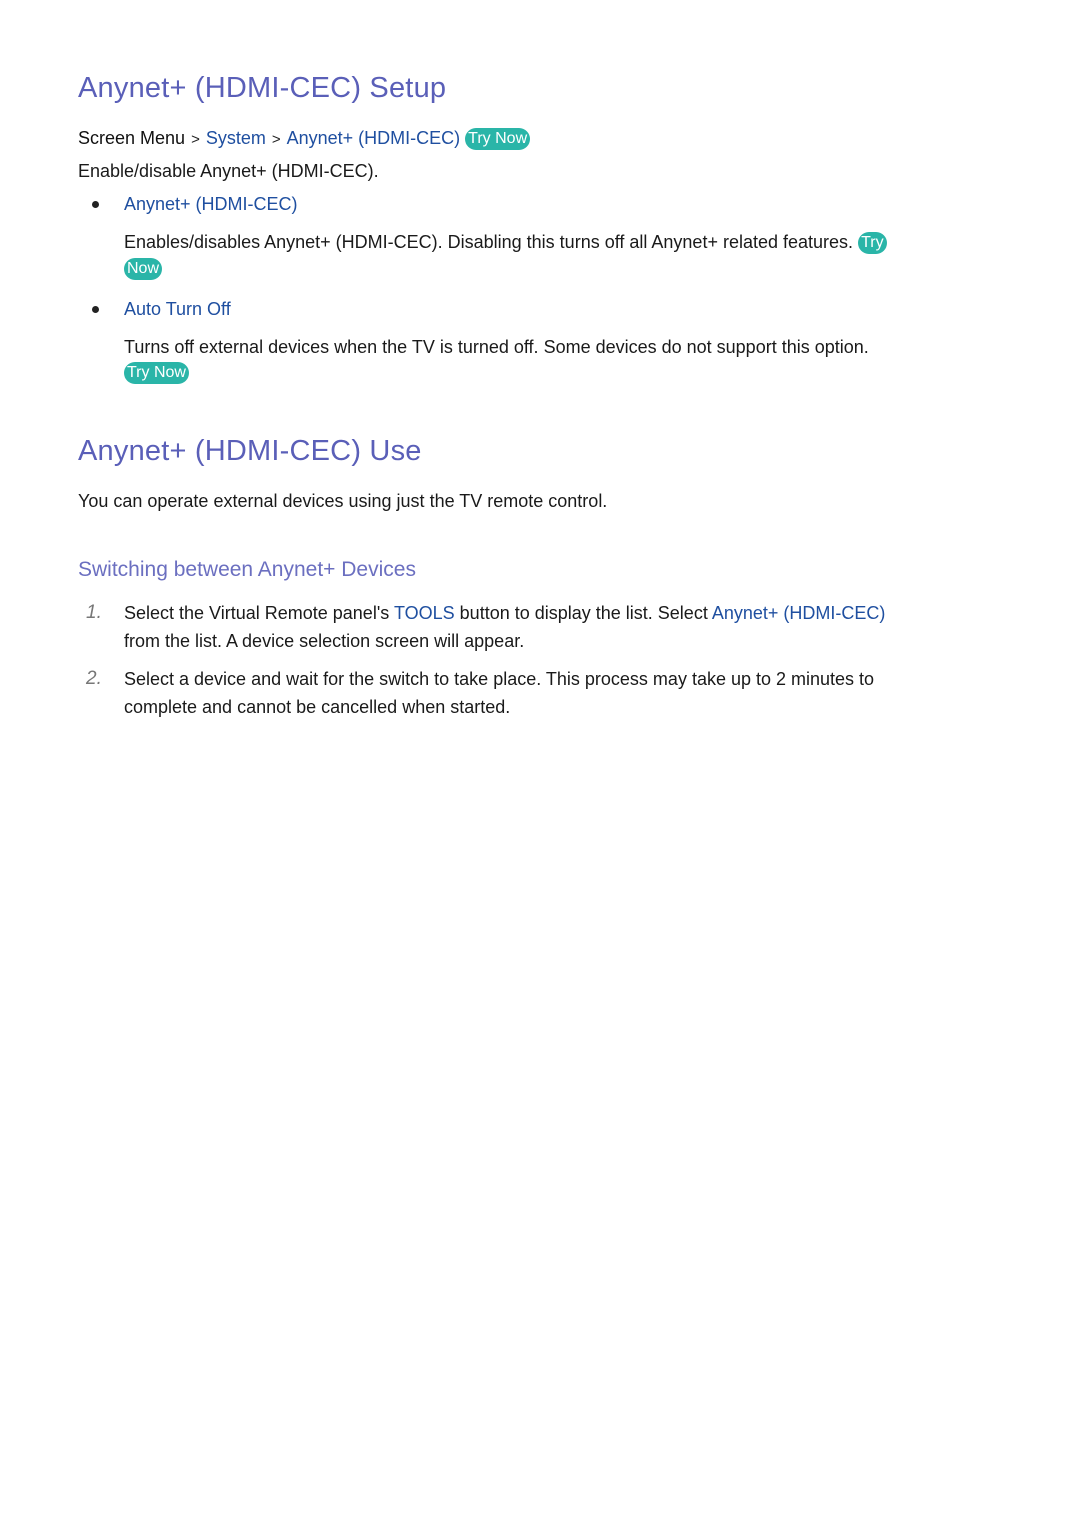 This screenshot has width=1080, height=1527. Describe the element at coordinates (250, 451) in the screenshot. I see `section-title-use: Anynet+ (HDMI-CEC) Use` at that location.